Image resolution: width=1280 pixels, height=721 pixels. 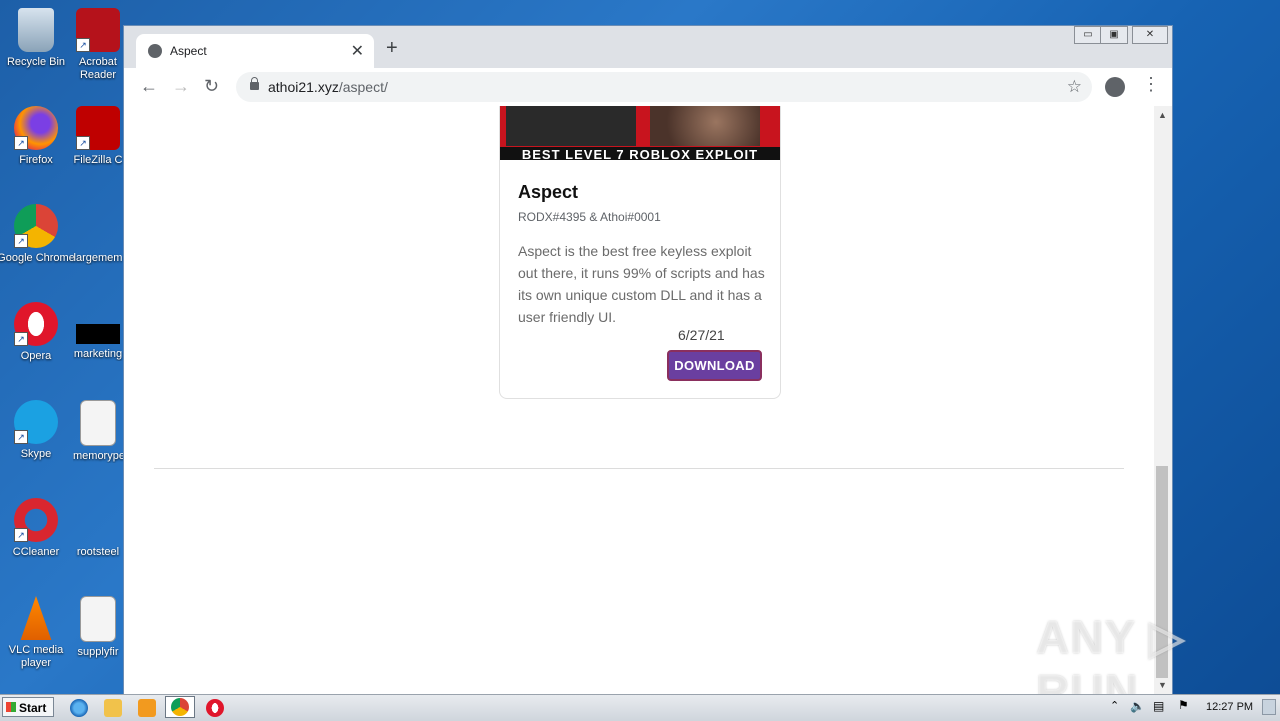 I want to click on banner-text: BEST LEVEL 7 ROBLOX EXPLOIT, so click(x=640, y=153).